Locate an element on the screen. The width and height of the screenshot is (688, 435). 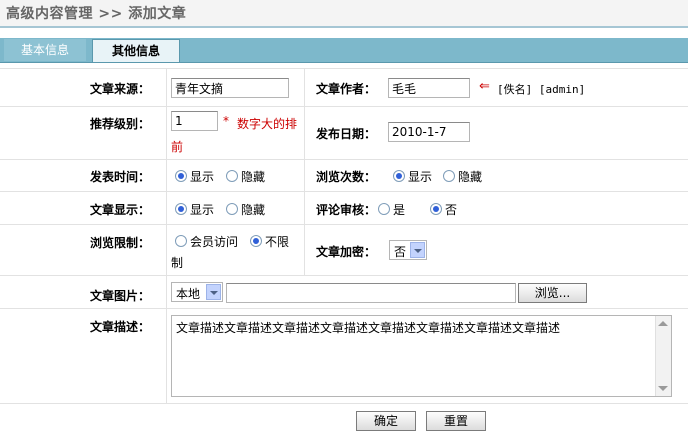
source-input is located at coordinates (230, 88).